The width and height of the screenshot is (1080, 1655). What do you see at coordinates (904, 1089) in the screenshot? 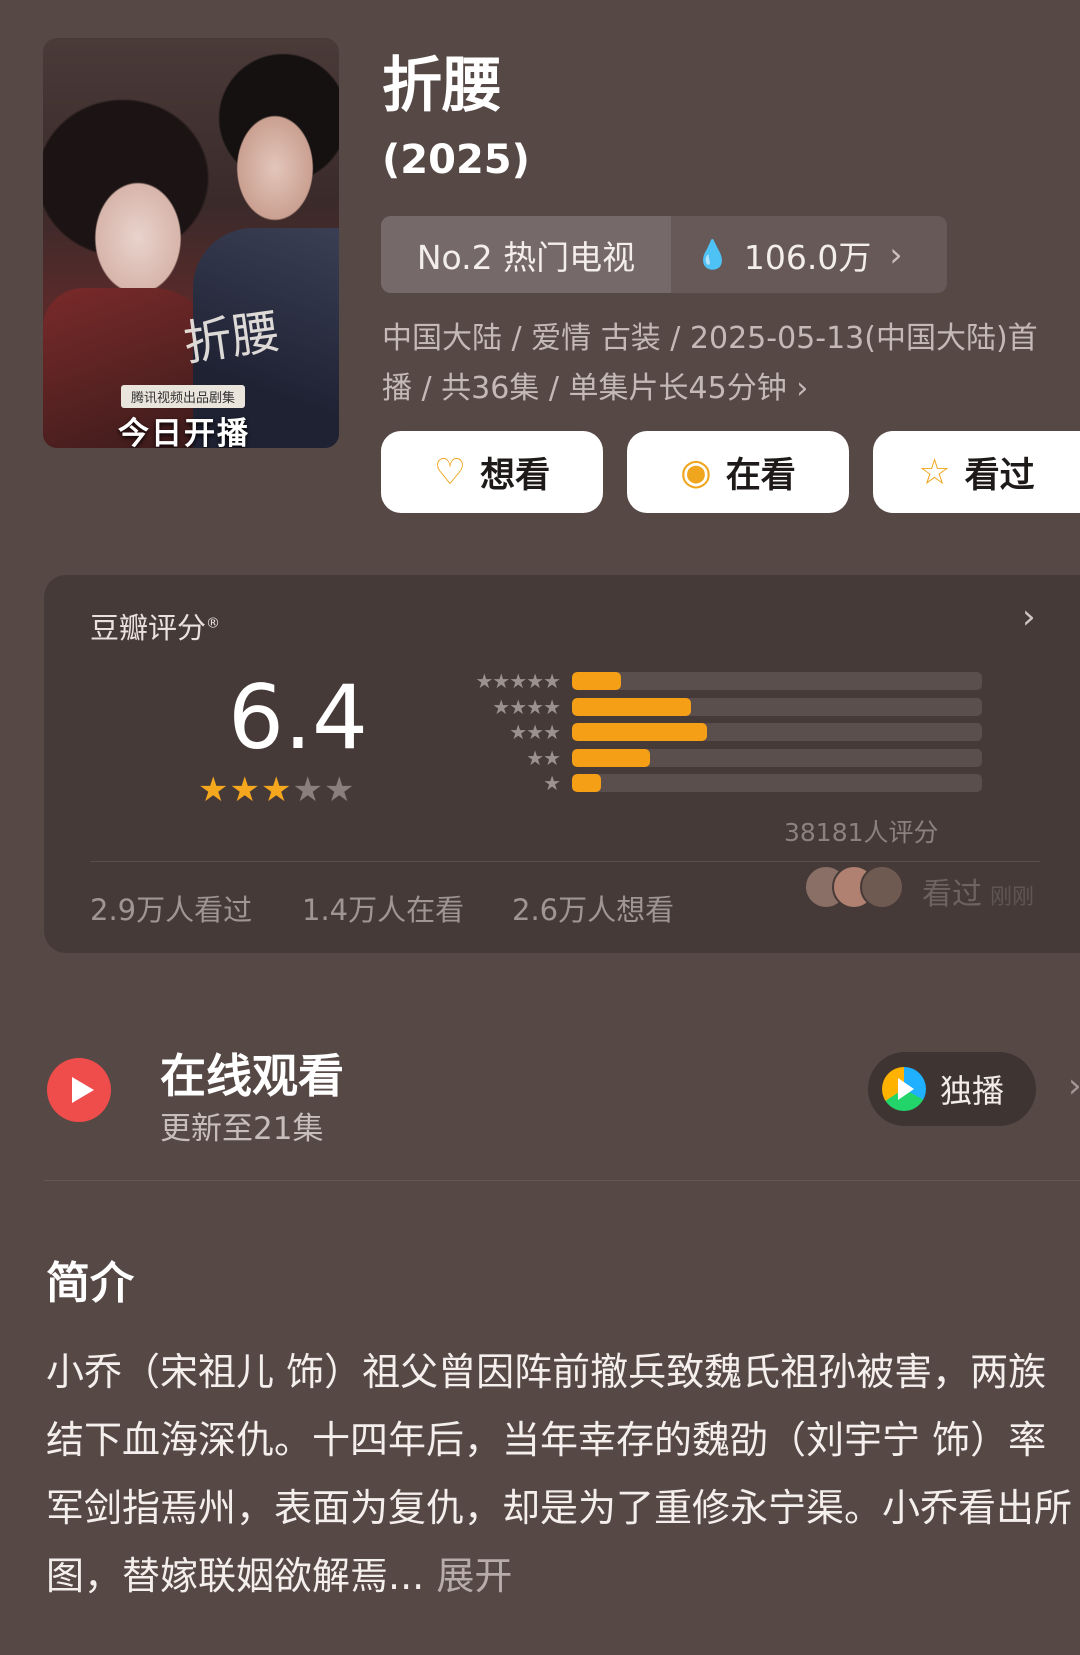
I see `tencent-video-icon` at bounding box center [904, 1089].